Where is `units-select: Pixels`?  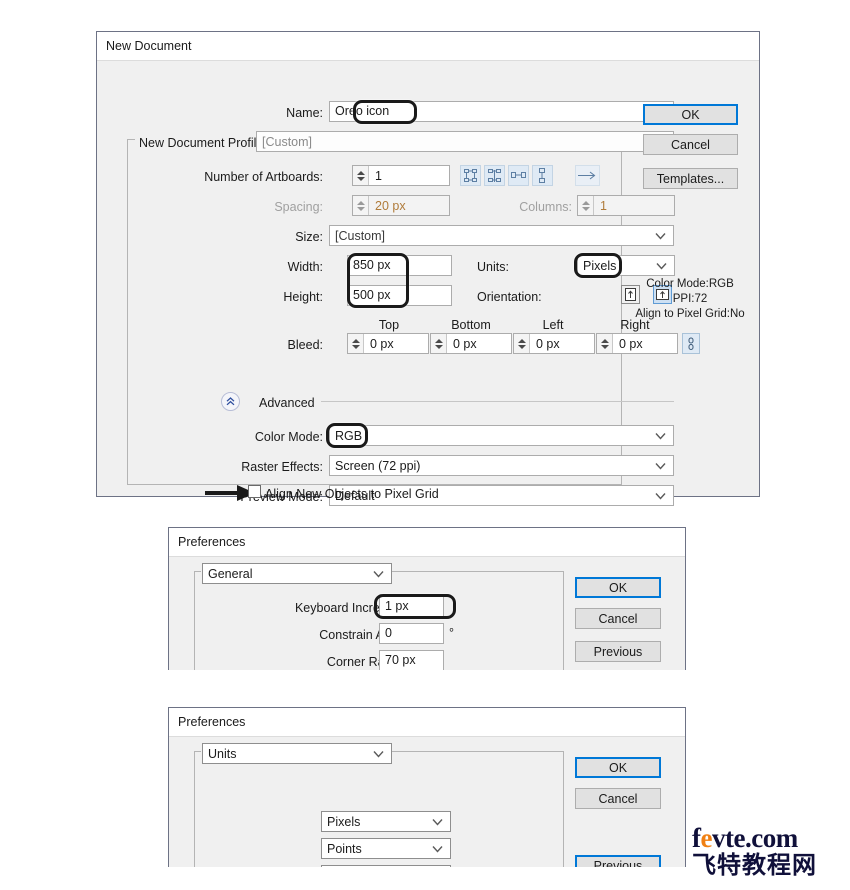 units-select: Pixels is located at coordinates (626, 265).